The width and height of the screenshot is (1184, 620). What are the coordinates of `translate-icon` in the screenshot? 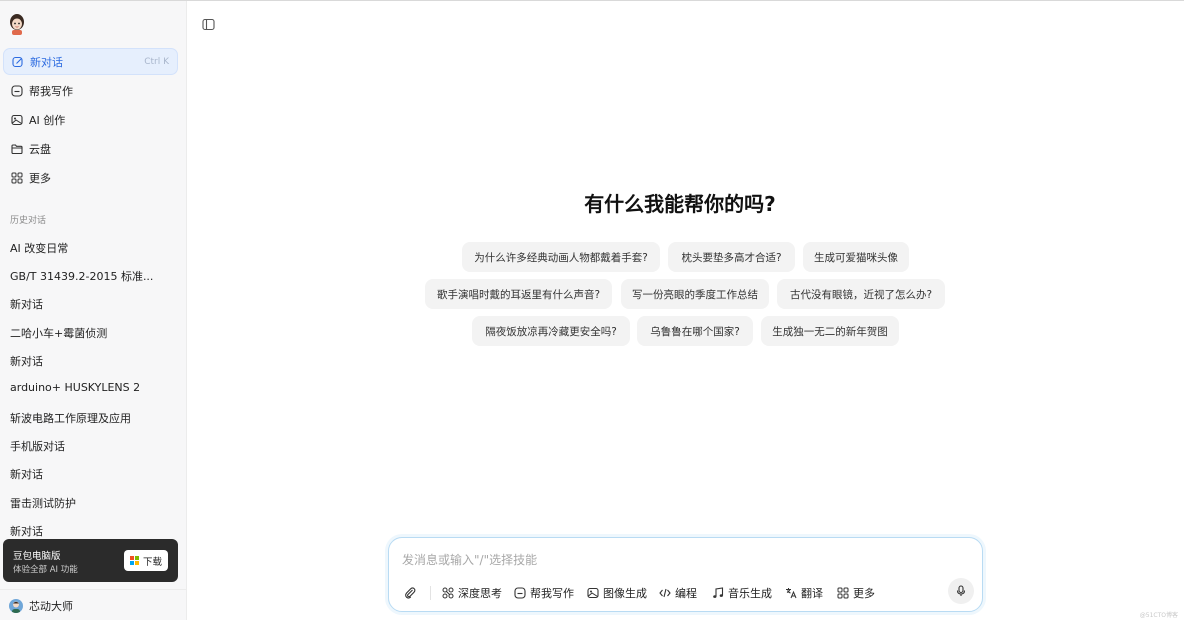 It's located at (791, 593).